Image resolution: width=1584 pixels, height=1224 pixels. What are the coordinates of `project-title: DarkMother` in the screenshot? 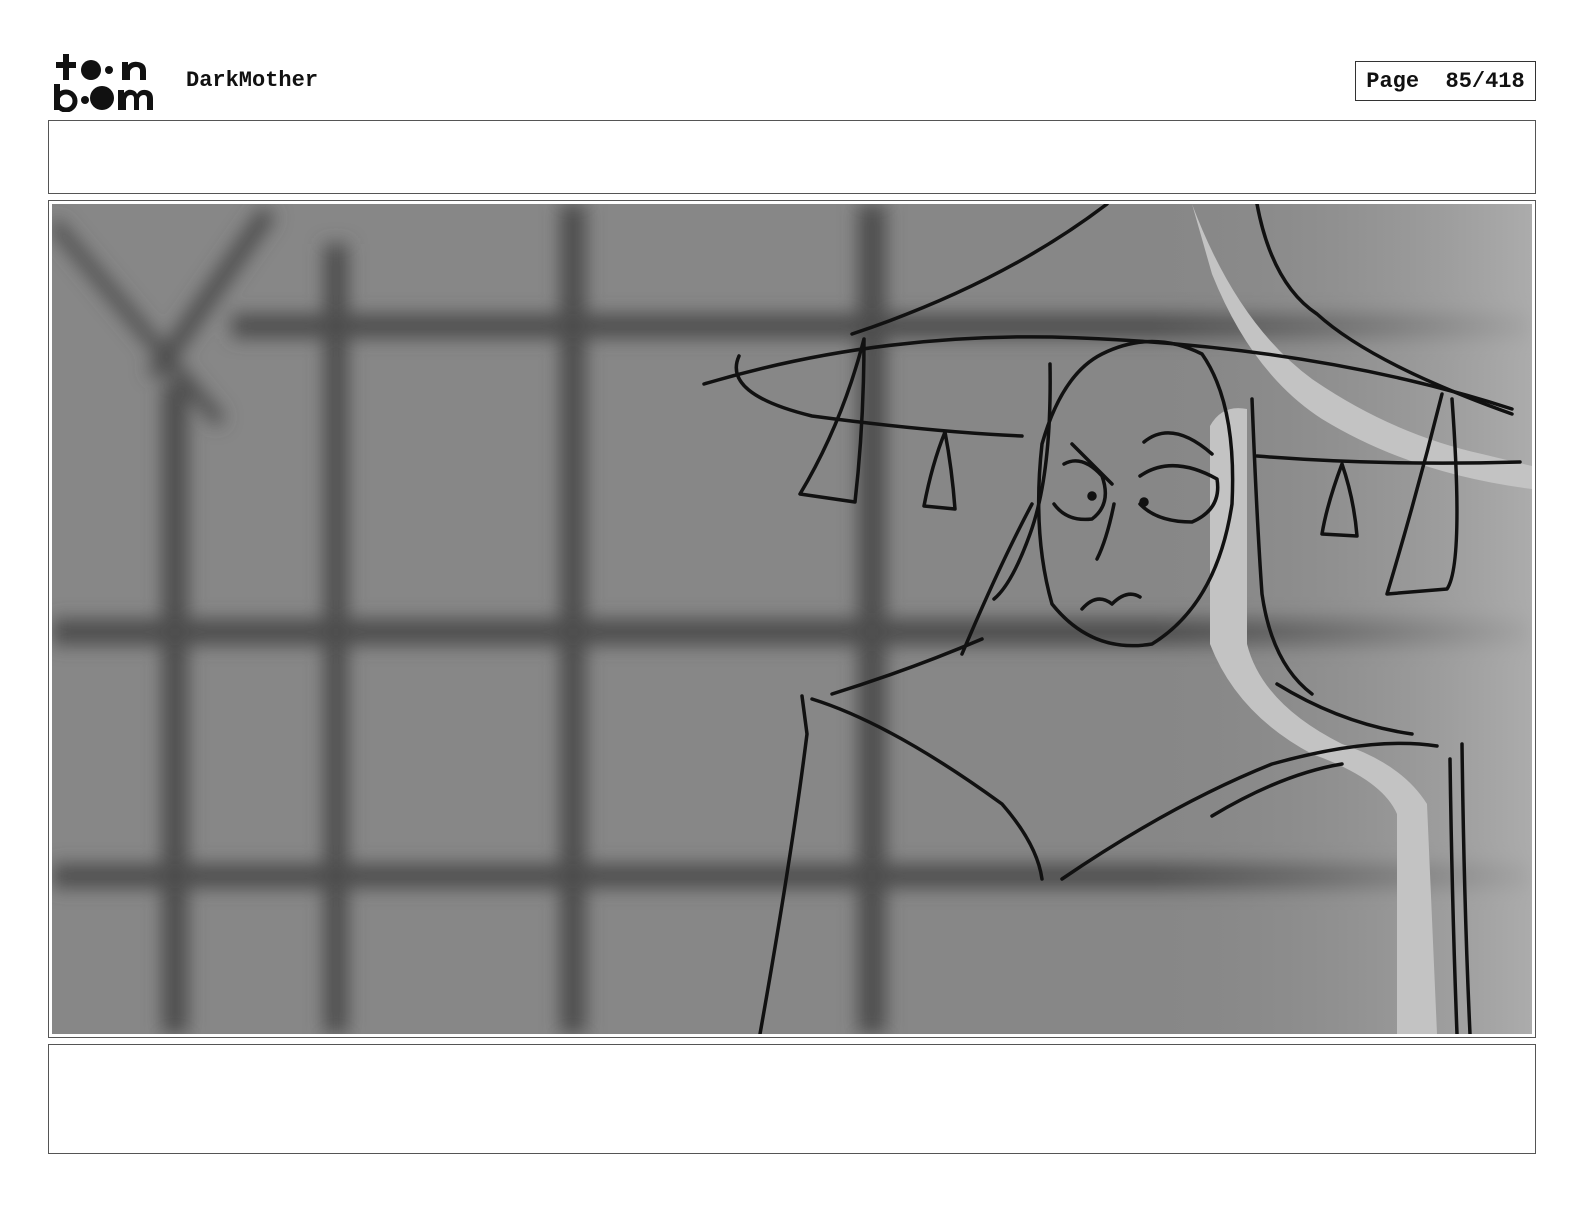 It's located at (252, 80).